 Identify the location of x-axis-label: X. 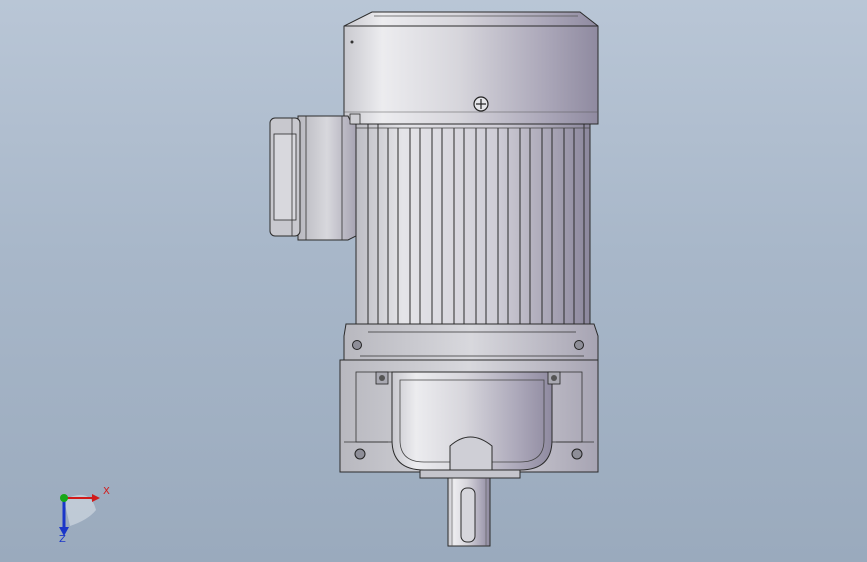
(106, 491).